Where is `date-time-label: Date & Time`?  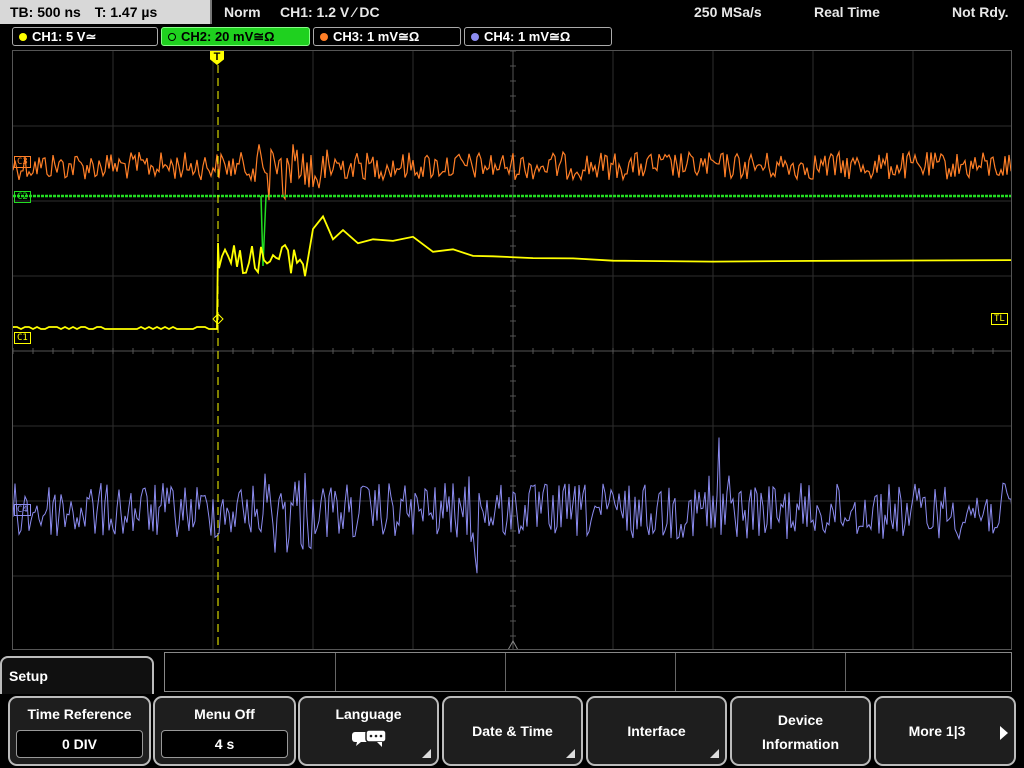
date-time-label: Date & Time is located at coordinates (512, 731).